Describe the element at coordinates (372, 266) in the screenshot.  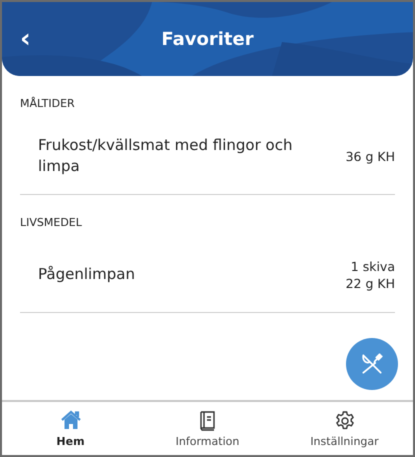
I see `item-amount: 1 skiva` at that location.